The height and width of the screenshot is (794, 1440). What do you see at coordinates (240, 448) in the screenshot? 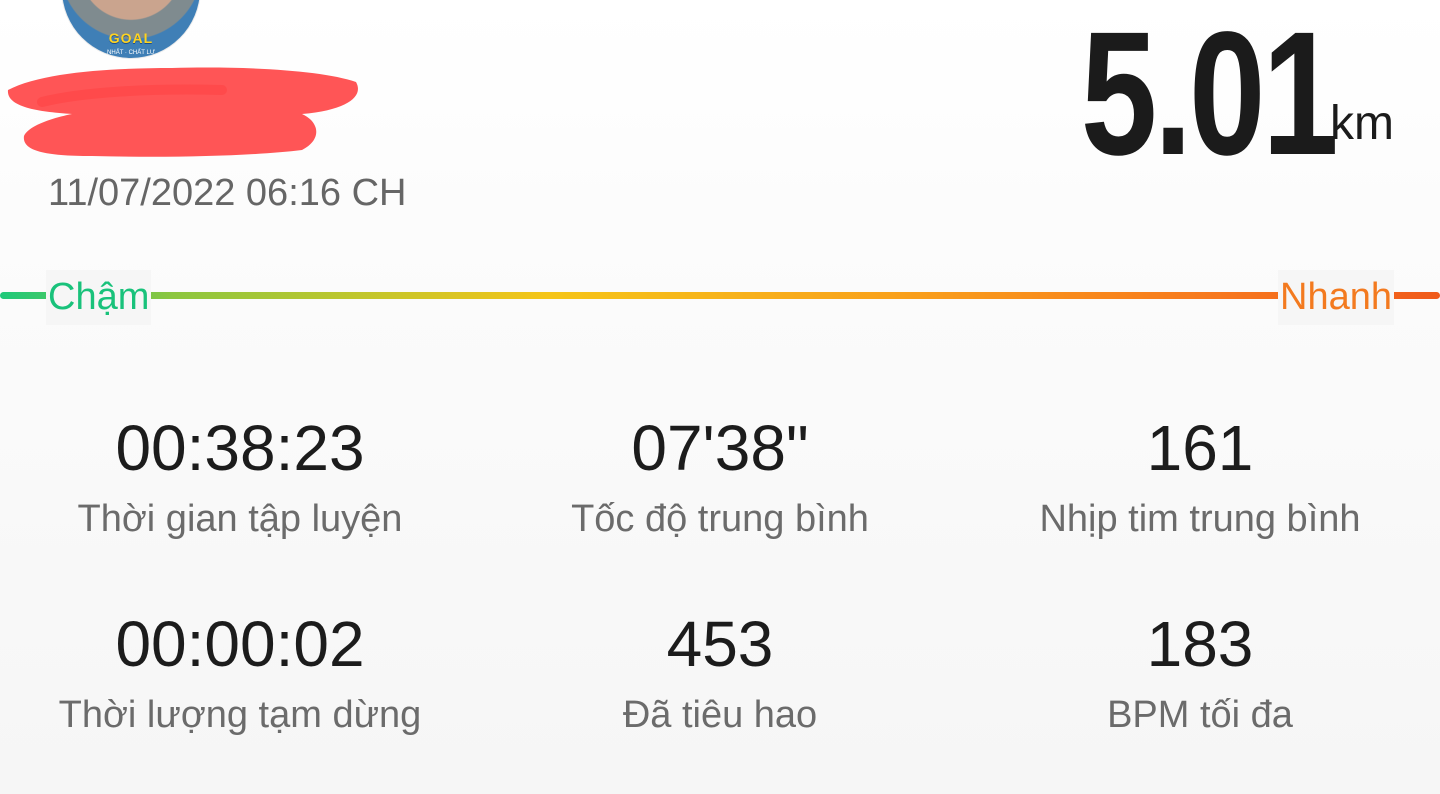
I see `stat-value: 00:38:23` at bounding box center [240, 448].